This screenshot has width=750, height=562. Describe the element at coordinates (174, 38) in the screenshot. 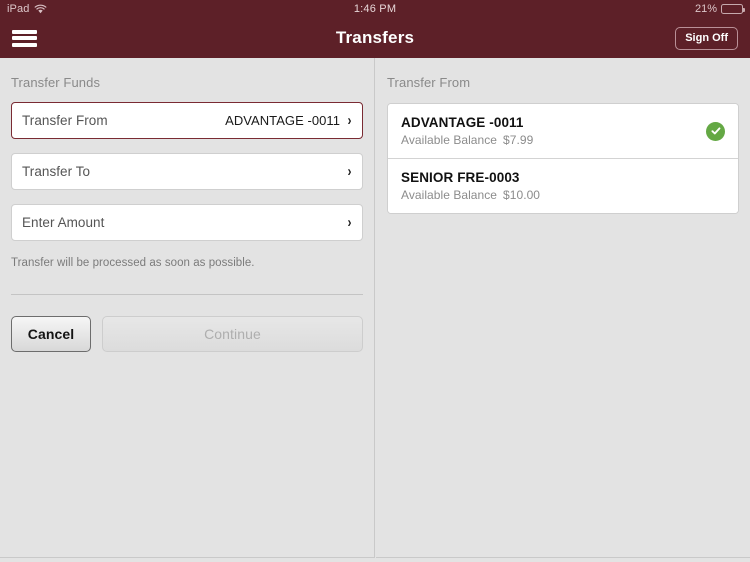

I see `navbar-left` at that location.